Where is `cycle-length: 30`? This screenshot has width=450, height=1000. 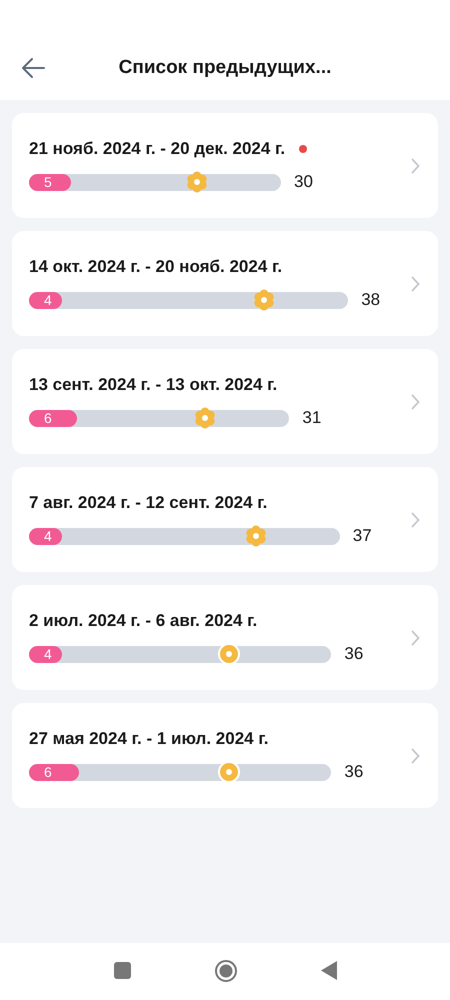
cycle-length: 30 is located at coordinates (303, 182).